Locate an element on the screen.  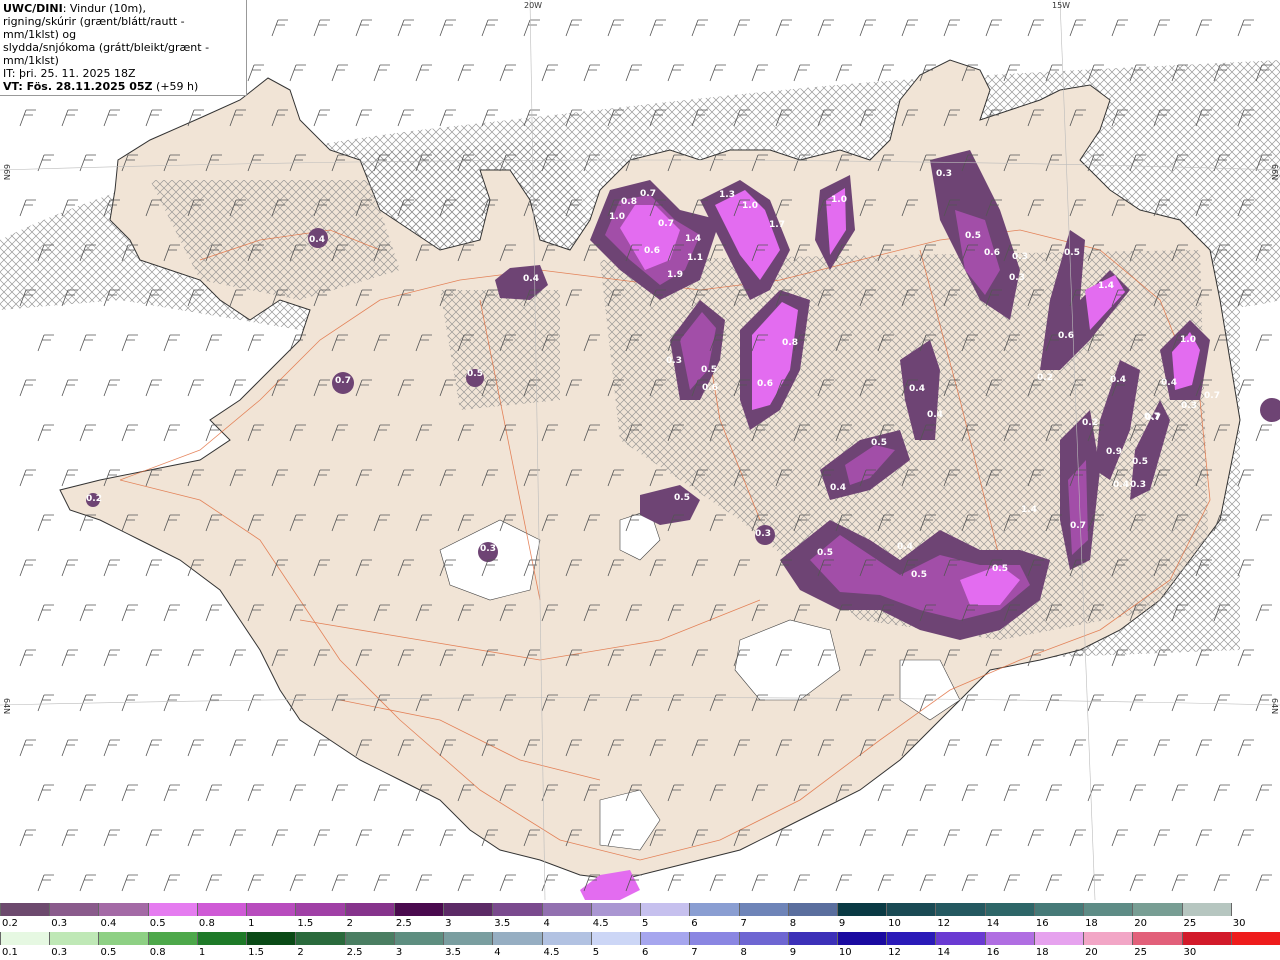
precip-value-label: 1.7 is located at coordinates (777, 225).